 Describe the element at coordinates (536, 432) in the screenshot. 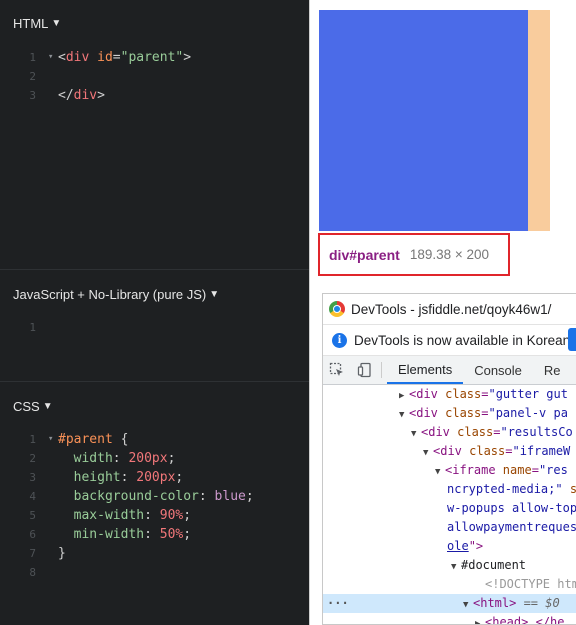

I see `dom-token: "resultsCo` at that location.